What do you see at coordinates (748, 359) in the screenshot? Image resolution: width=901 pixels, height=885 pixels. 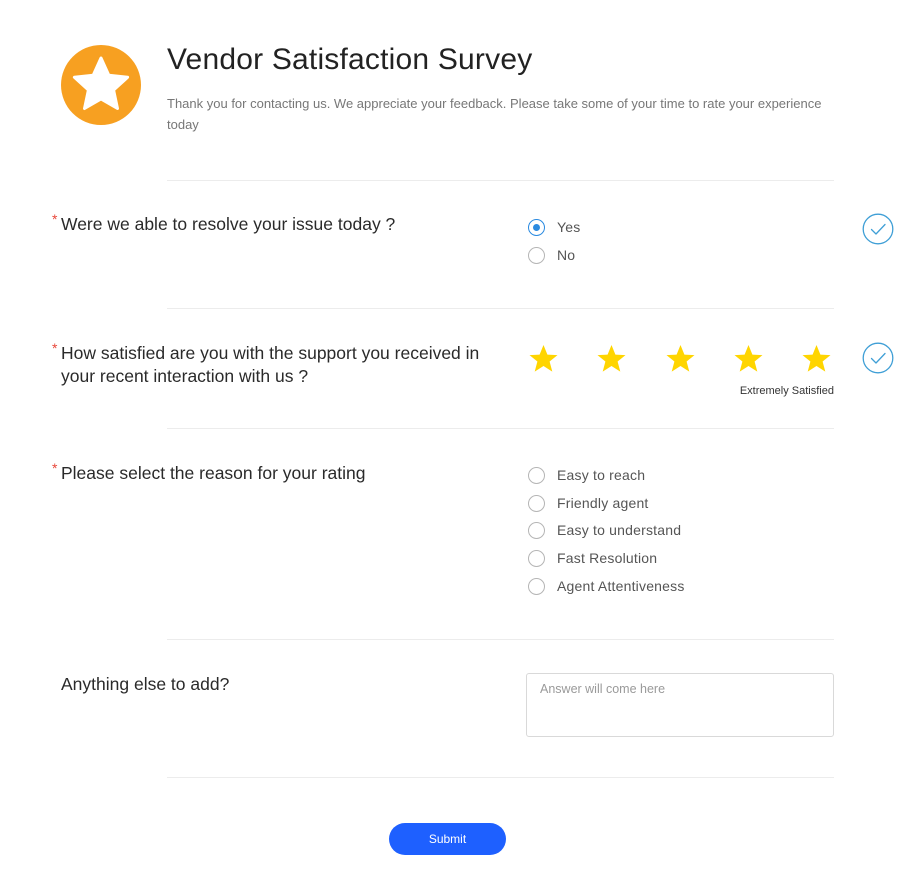 I see `star-4-icon` at bounding box center [748, 359].